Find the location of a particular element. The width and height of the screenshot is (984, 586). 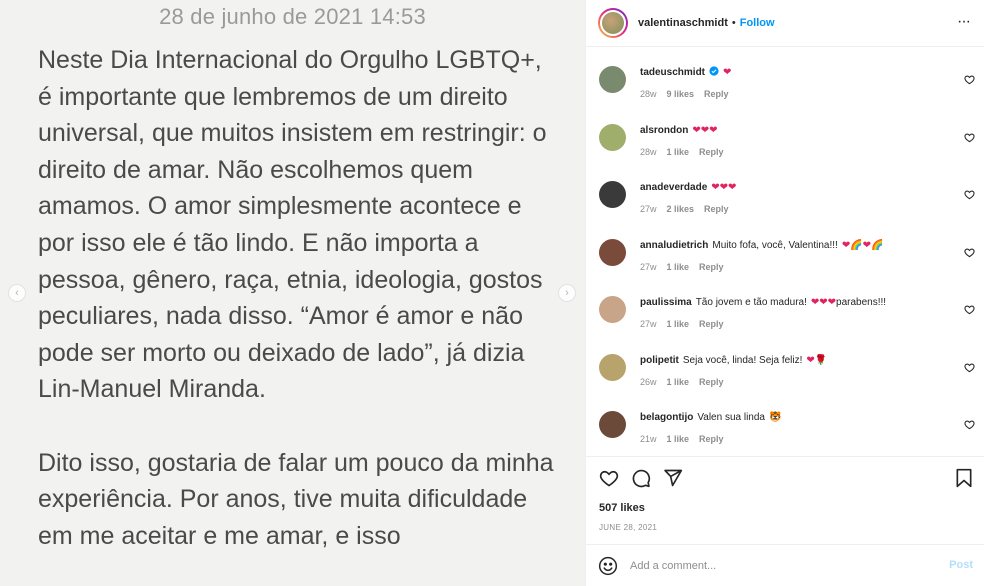

post-timestamp: JUNE 28, 2021 is located at coordinates (628, 527).